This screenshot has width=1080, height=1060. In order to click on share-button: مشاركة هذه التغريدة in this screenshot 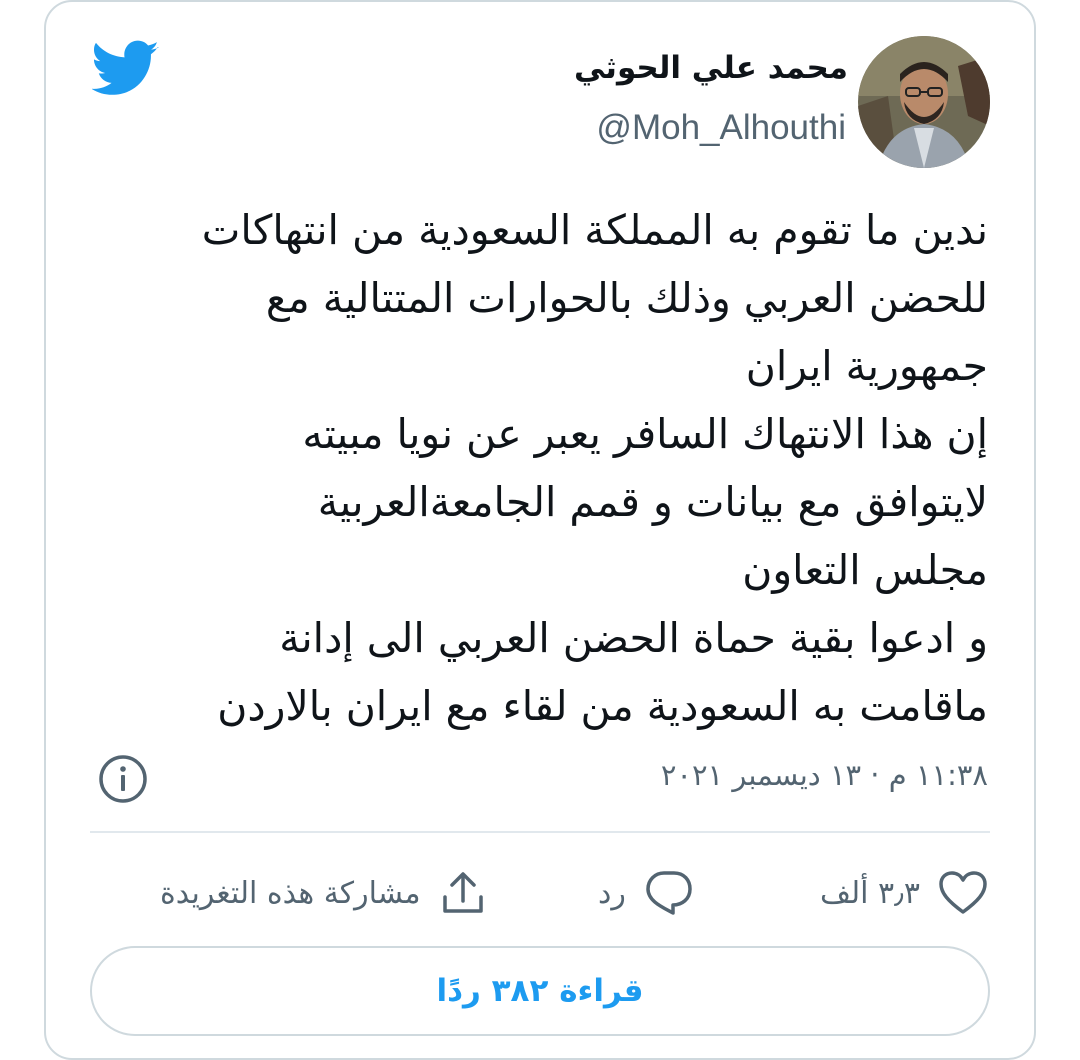, I will do `click(323, 893)`.